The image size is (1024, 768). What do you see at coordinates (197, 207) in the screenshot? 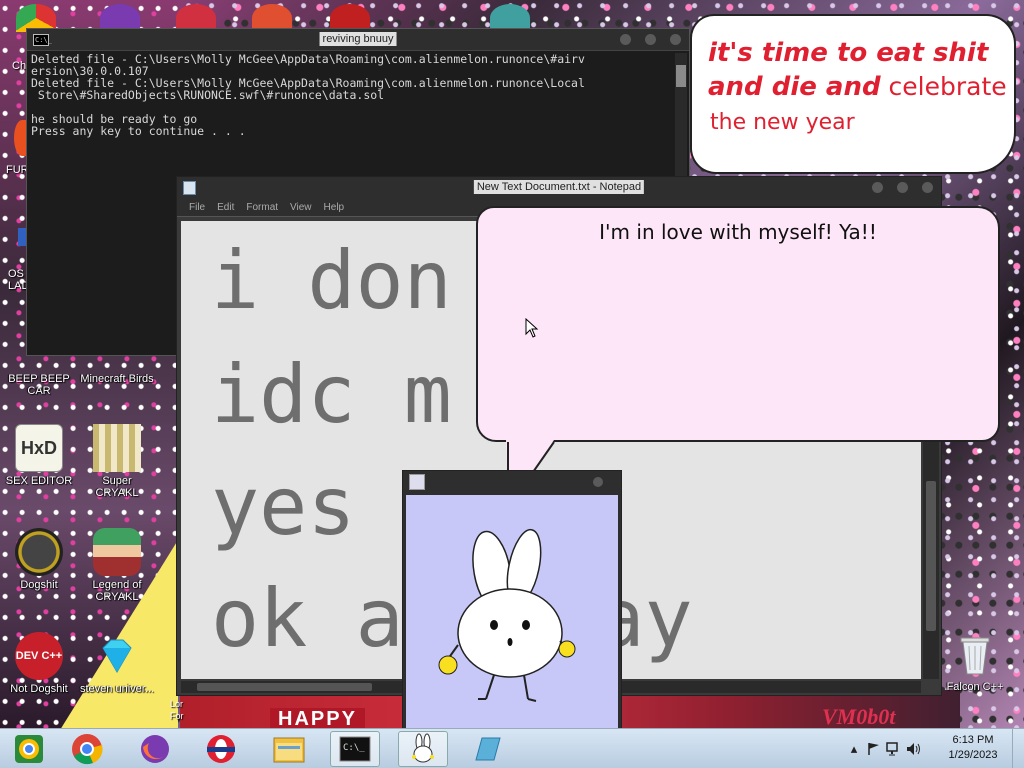
I see `menu-file: File` at bounding box center [197, 207].